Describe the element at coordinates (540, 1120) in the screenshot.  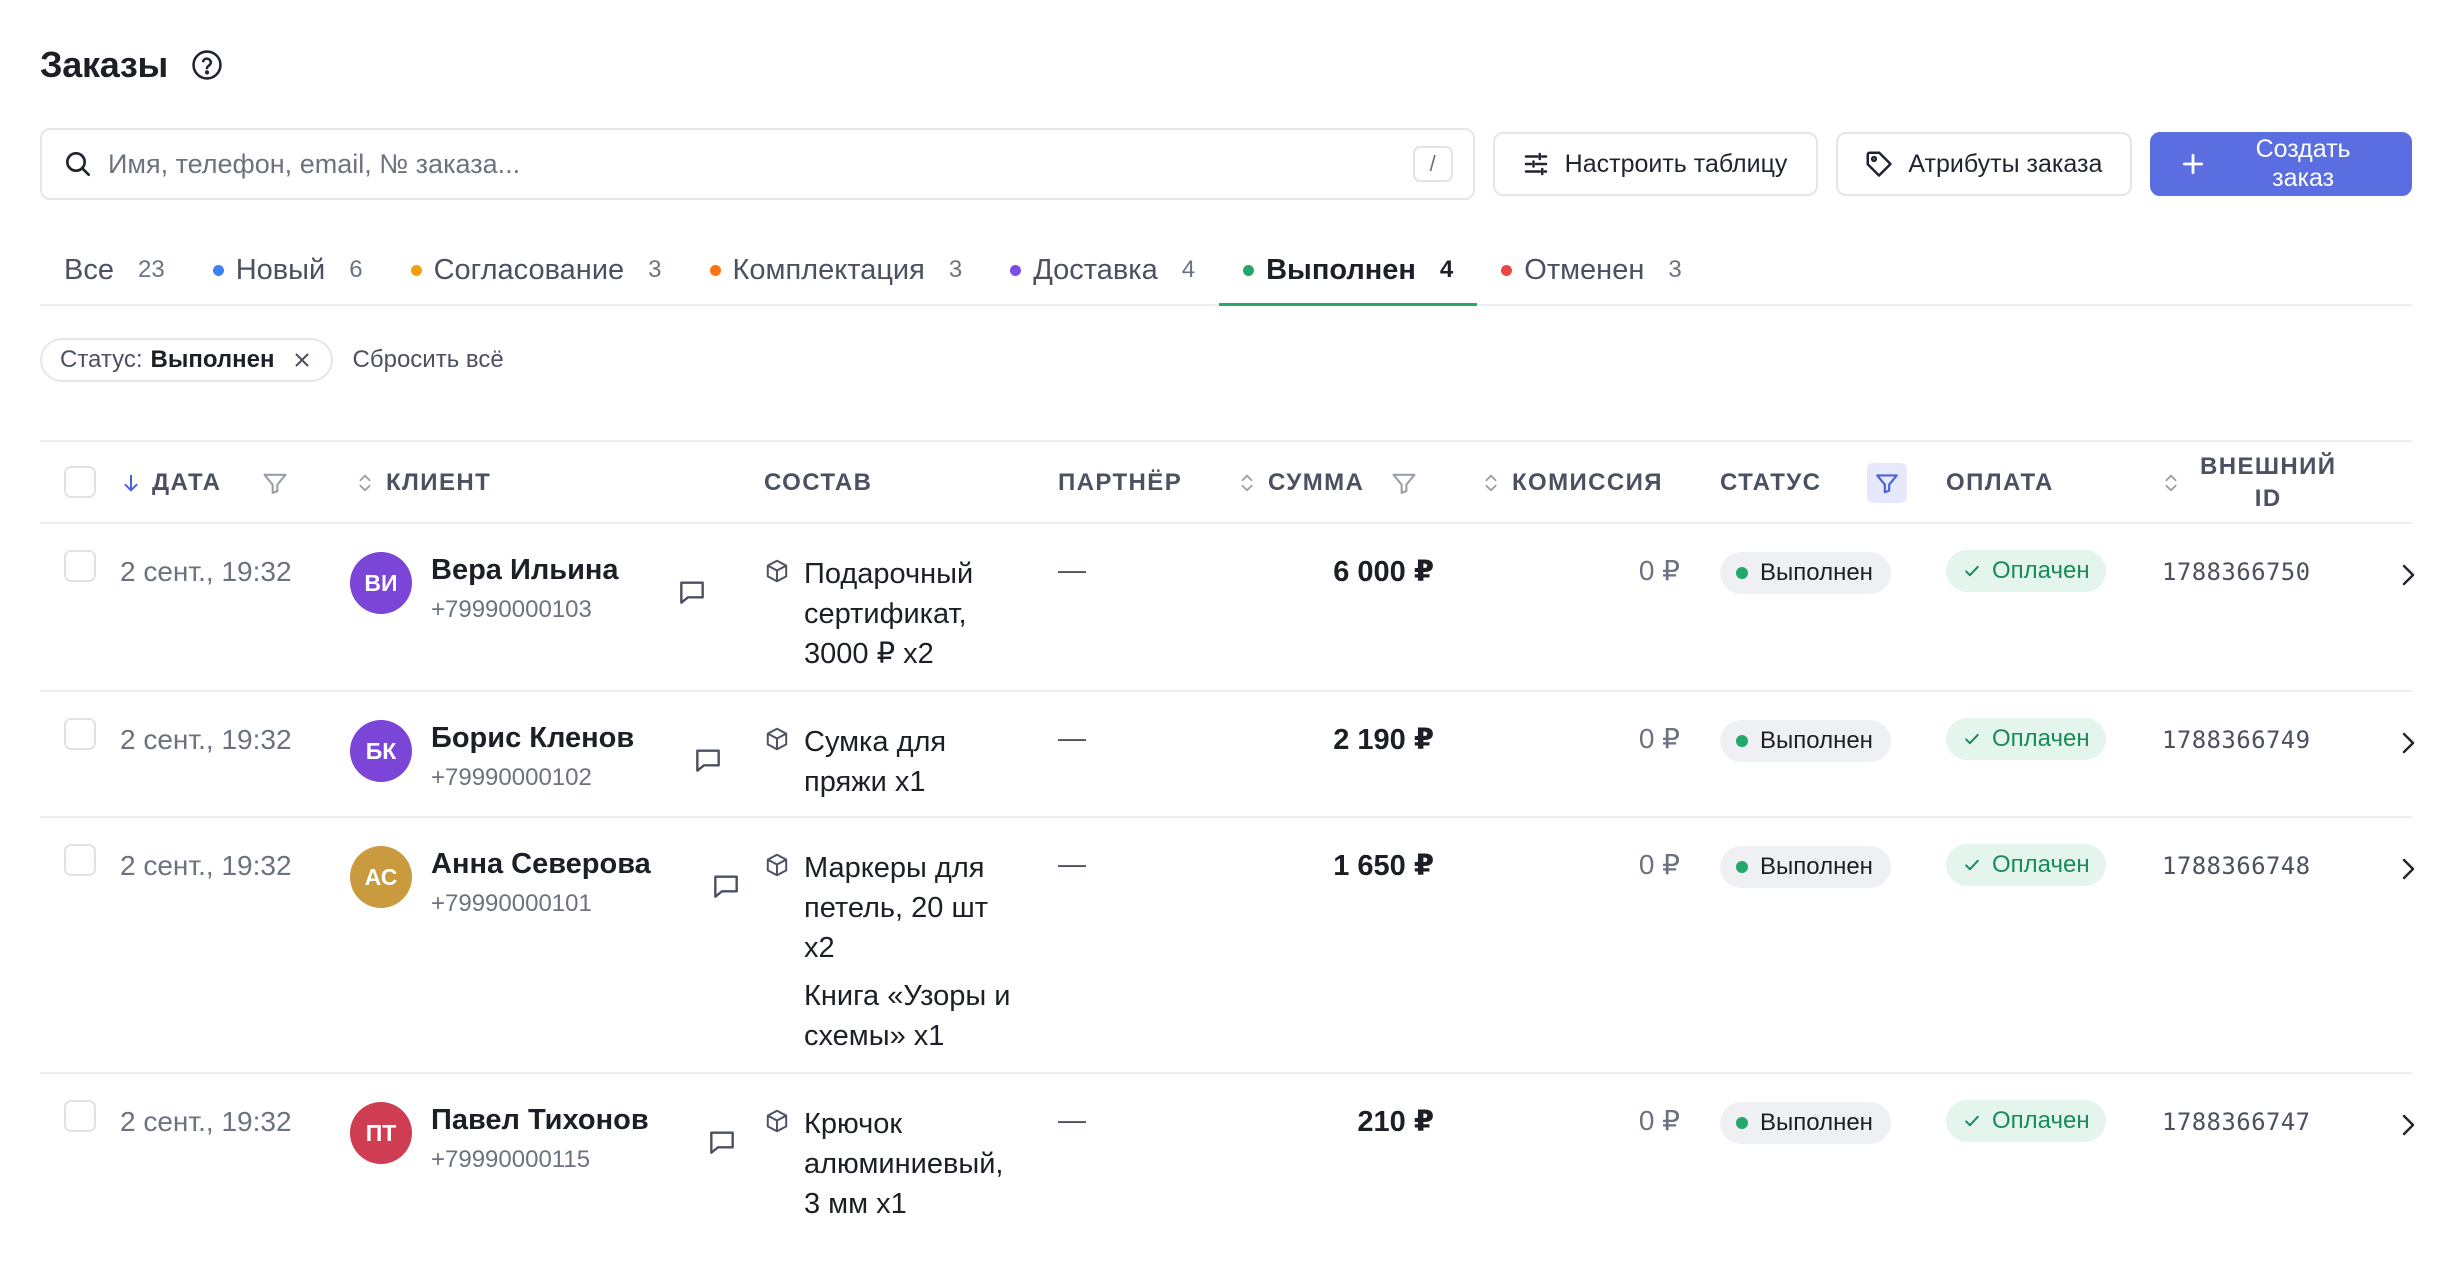
I see `client-name: Павел Тихонов` at that location.